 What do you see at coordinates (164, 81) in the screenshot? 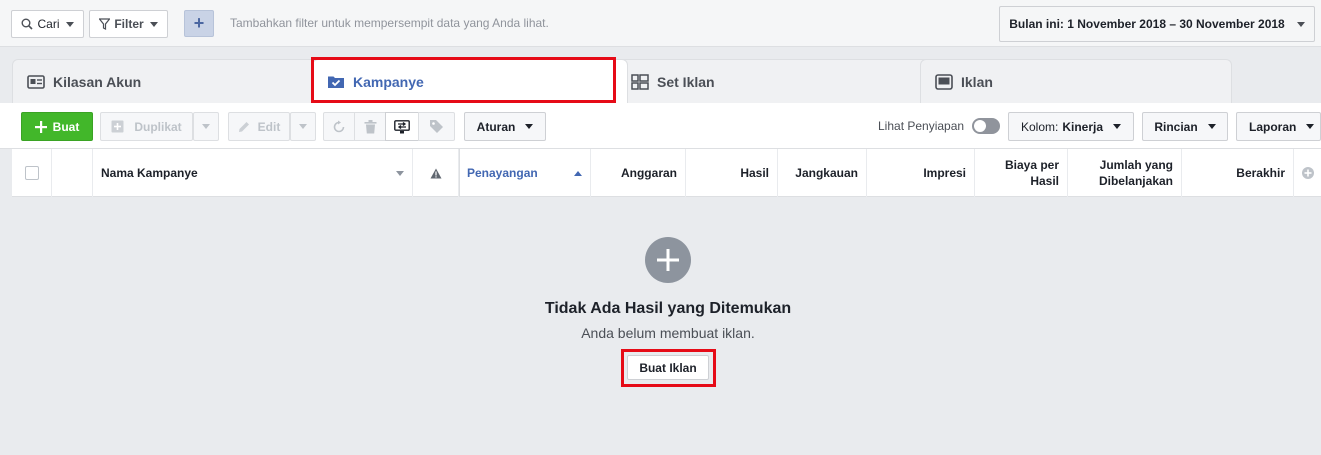
I see `tab-account-overview: Kilasan Akun` at bounding box center [164, 81].